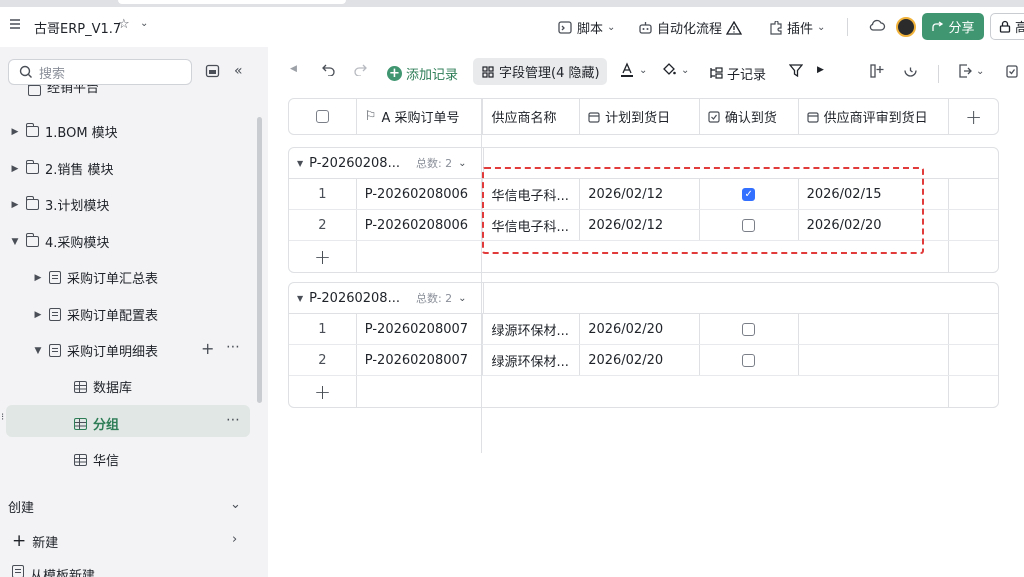  I want to click on sidebar-item-purchase: ▼ 4.采购模块, so click(59, 241).